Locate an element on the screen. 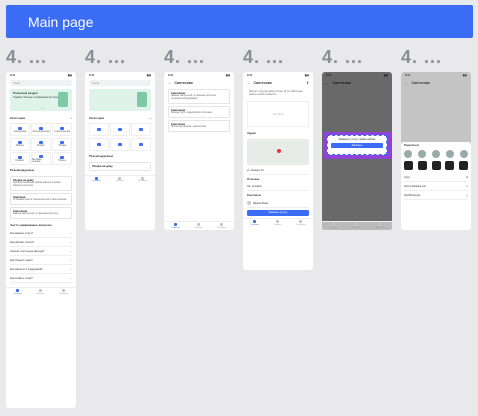  faq-item: Как связаться с поддержкой? ⌄ is located at coordinates (41, 269).